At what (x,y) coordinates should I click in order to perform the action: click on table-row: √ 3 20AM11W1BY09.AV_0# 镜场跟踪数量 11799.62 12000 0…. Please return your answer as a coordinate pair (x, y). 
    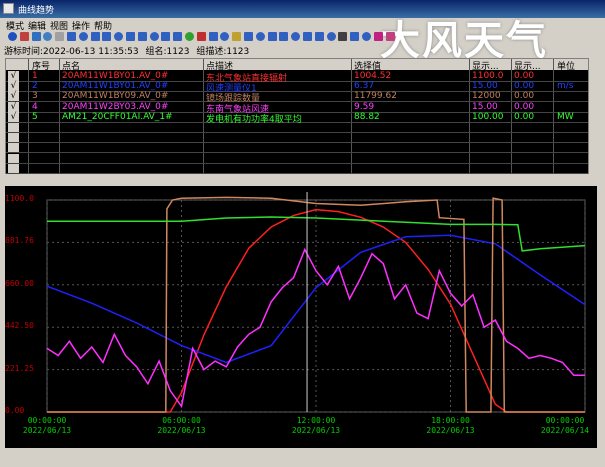
    Looking at the image, I should click on (297, 97).